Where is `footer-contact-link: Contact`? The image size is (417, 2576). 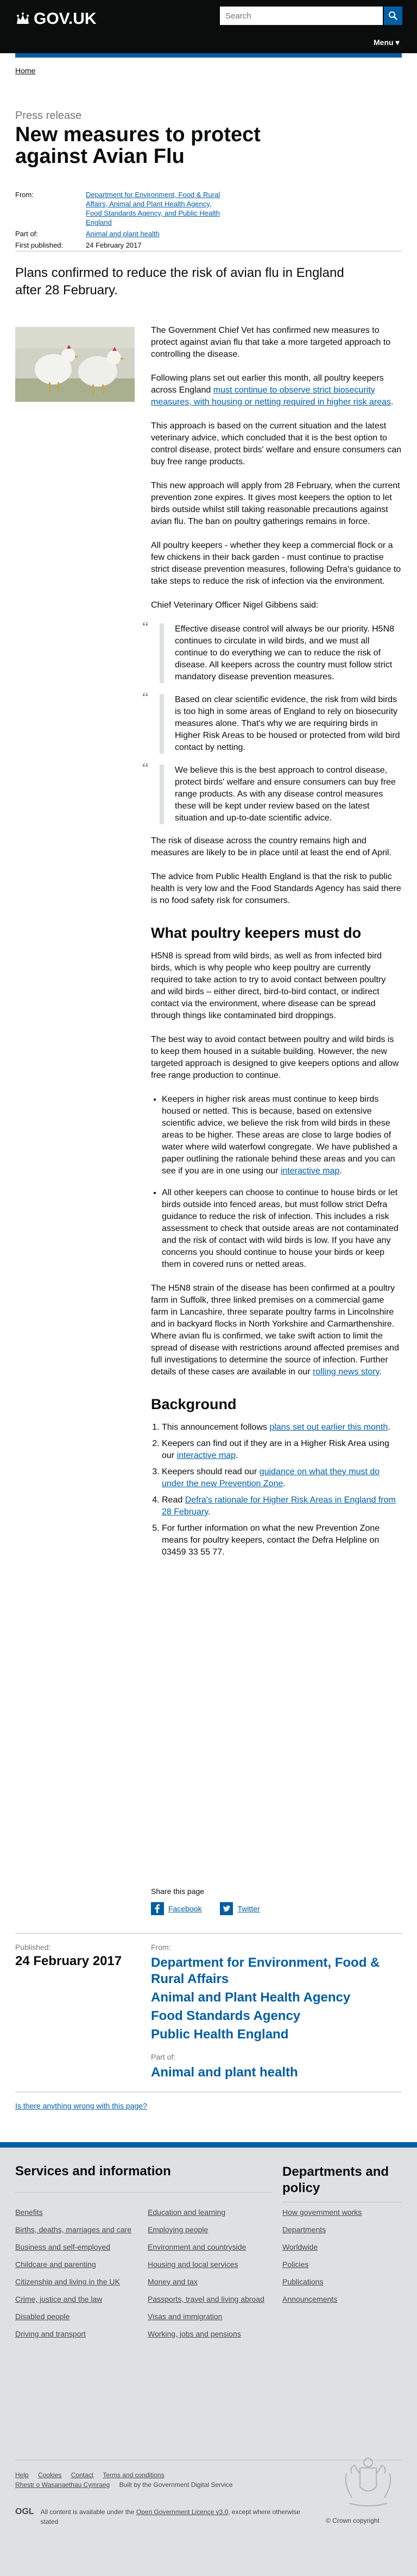
footer-contact-link: Contact is located at coordinates (82, 2475).